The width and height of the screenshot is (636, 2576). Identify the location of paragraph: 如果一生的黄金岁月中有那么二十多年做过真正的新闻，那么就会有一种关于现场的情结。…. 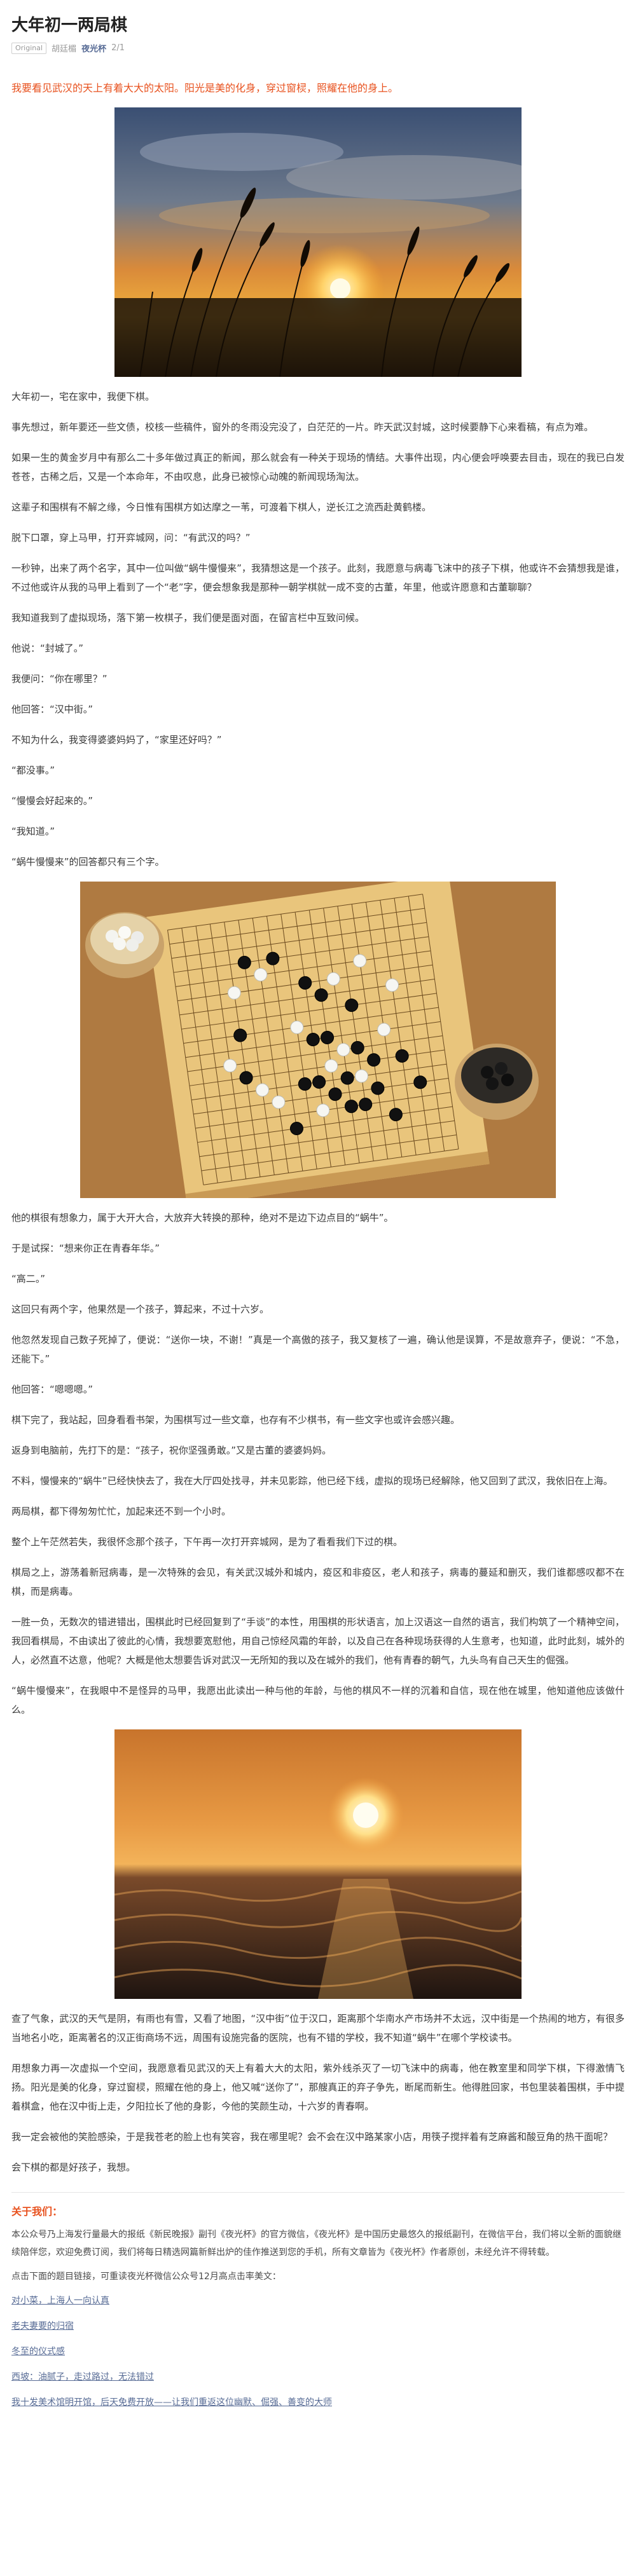
(318, 467).